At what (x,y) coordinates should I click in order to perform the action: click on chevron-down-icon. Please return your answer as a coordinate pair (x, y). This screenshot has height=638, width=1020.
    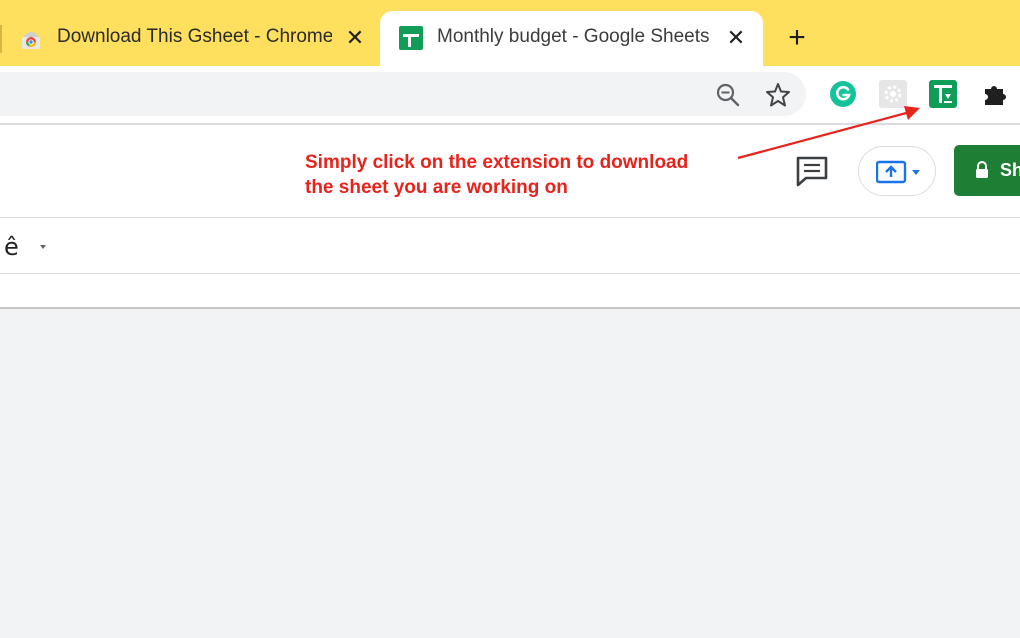
    Looking at the image, I should click on (43, 247).